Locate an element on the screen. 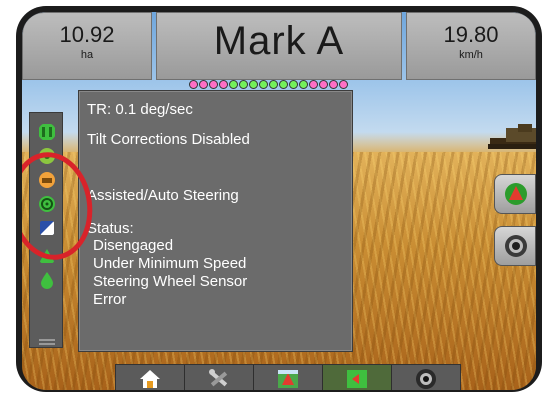 The width and height of the screenshot is (544, 394). status-line: Steering Wheel Sensor is located at coordinates (170, 281).